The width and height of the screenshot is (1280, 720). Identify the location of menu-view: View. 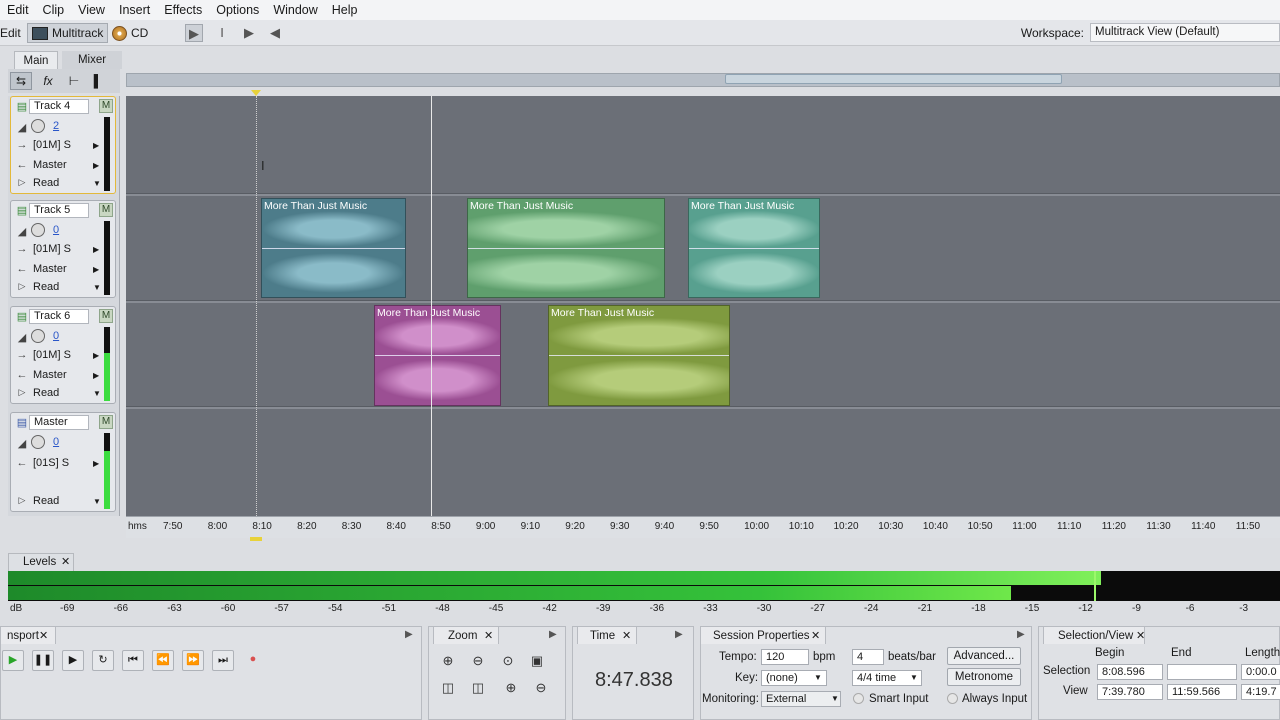
(91, 10).